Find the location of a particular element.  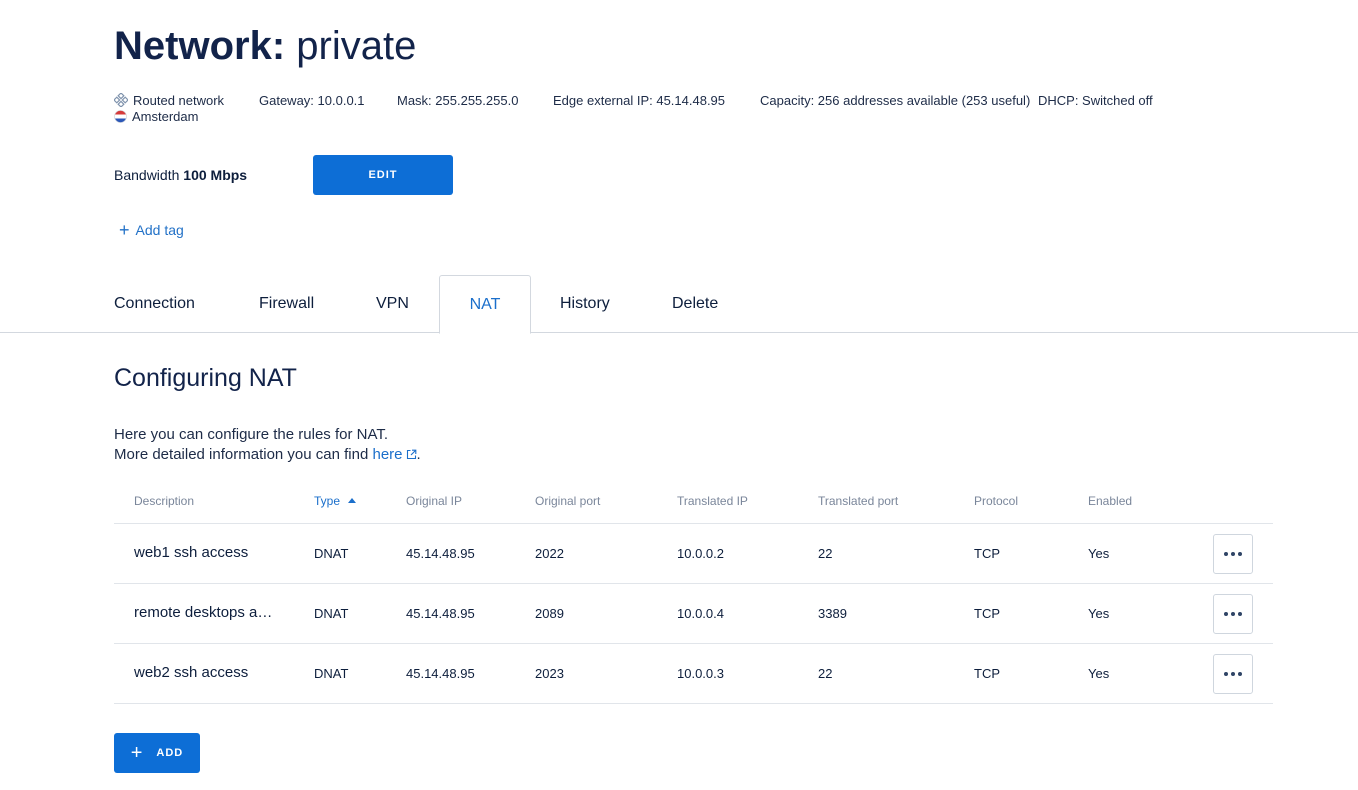

dhcp-info: DHCP: Switched off is located at coordinates (1095, 100).